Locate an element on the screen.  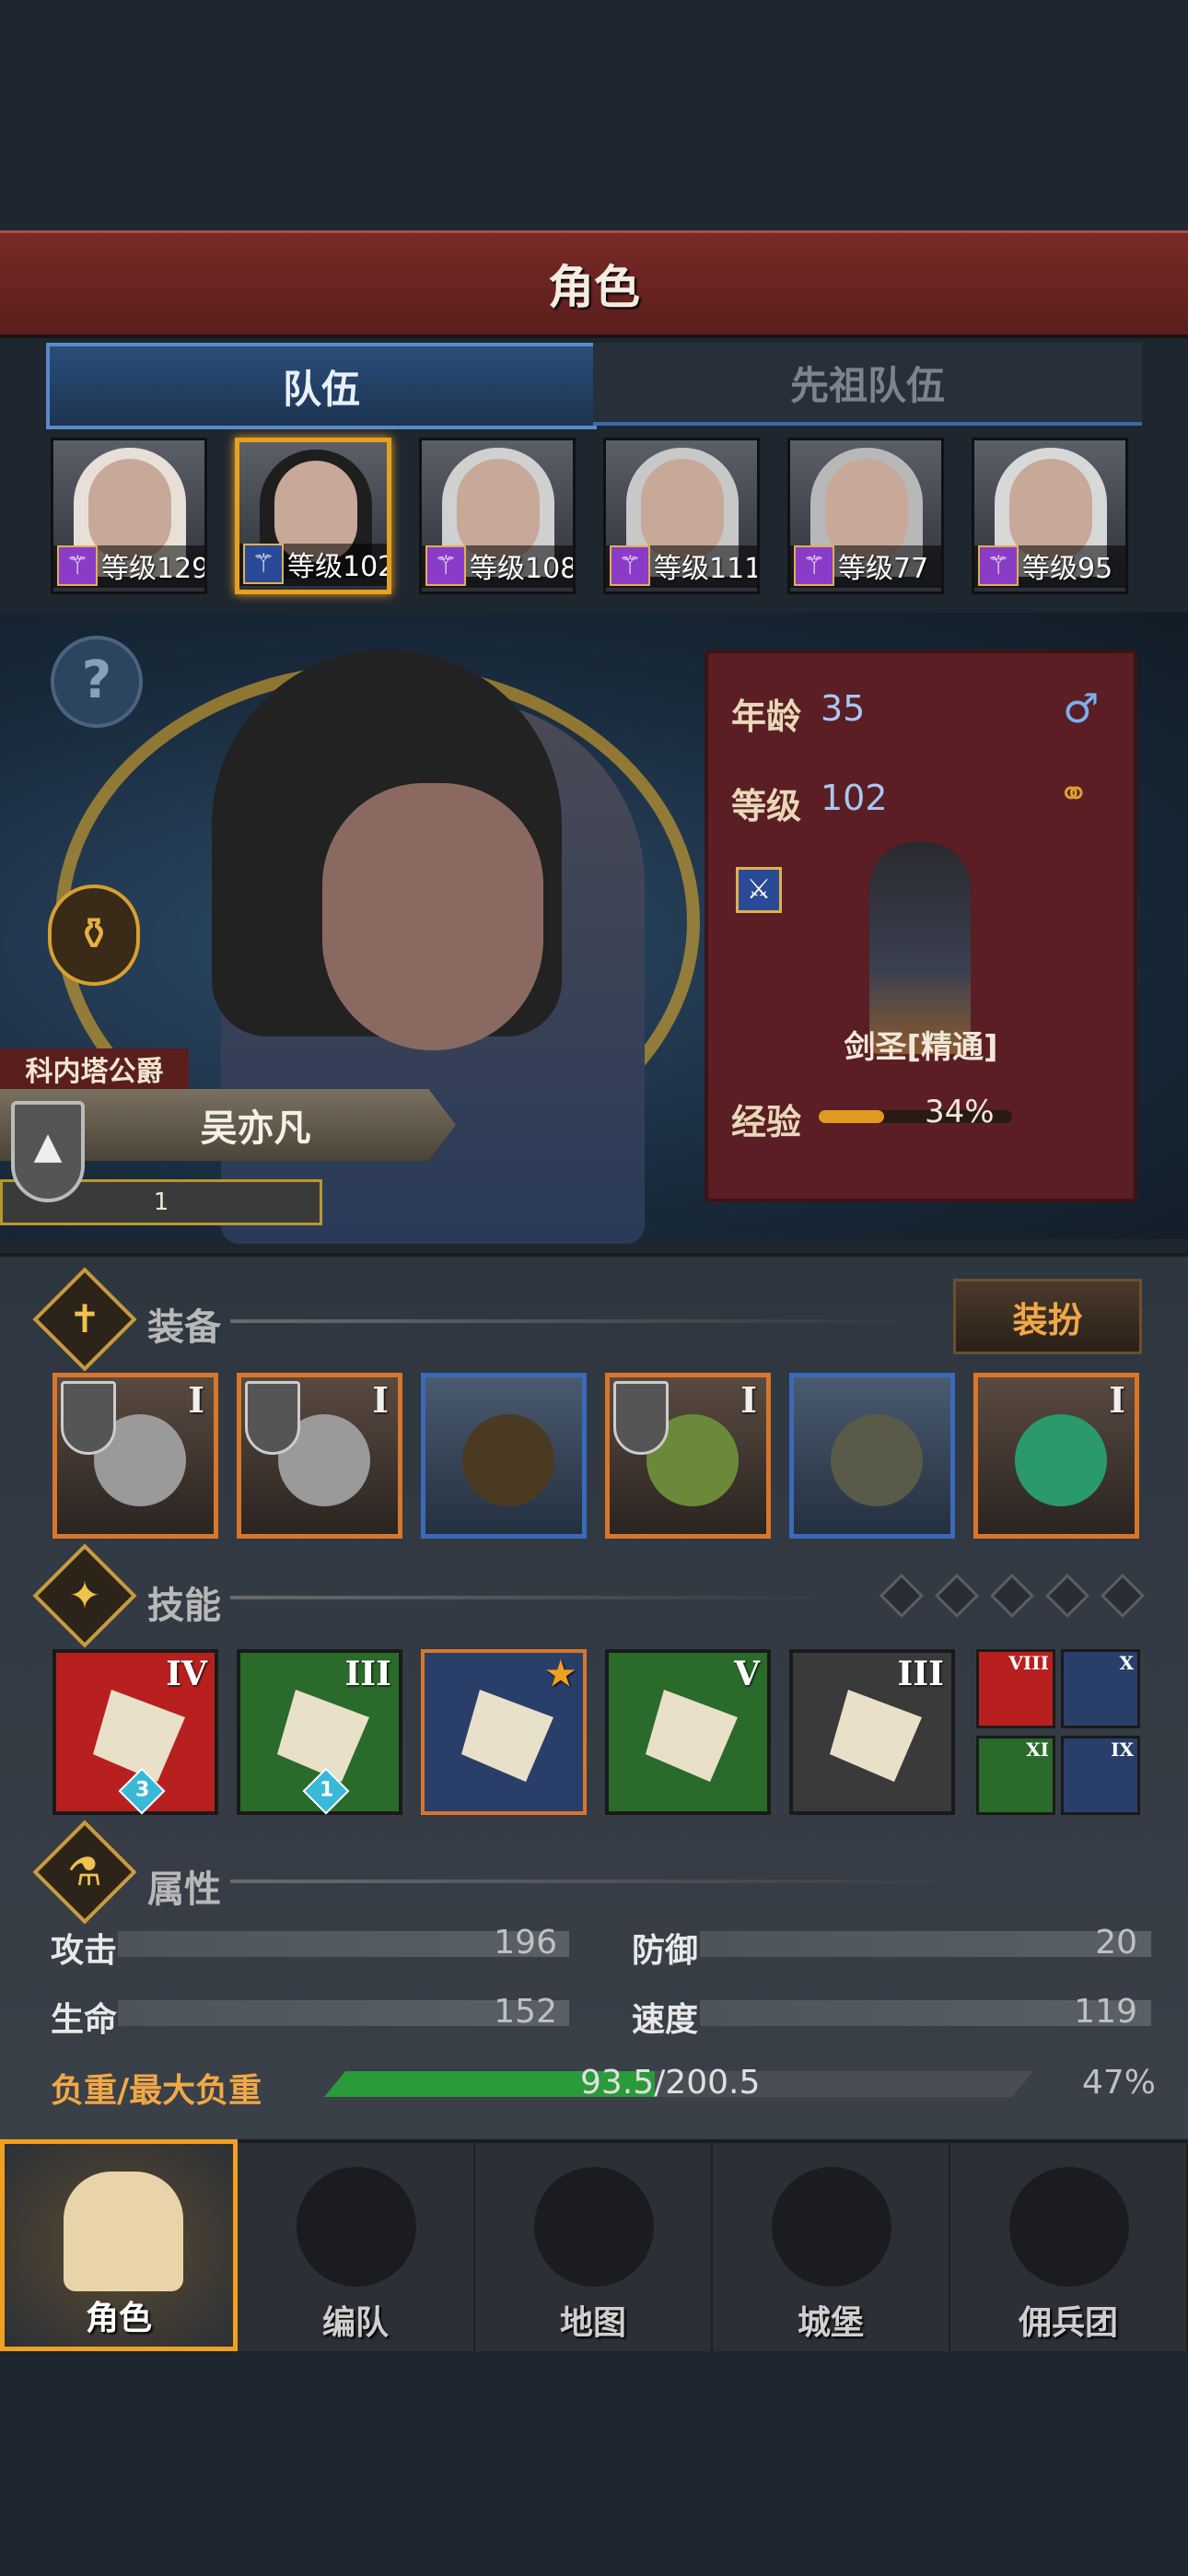
boots-icon is located at coordinates (877, 1460).